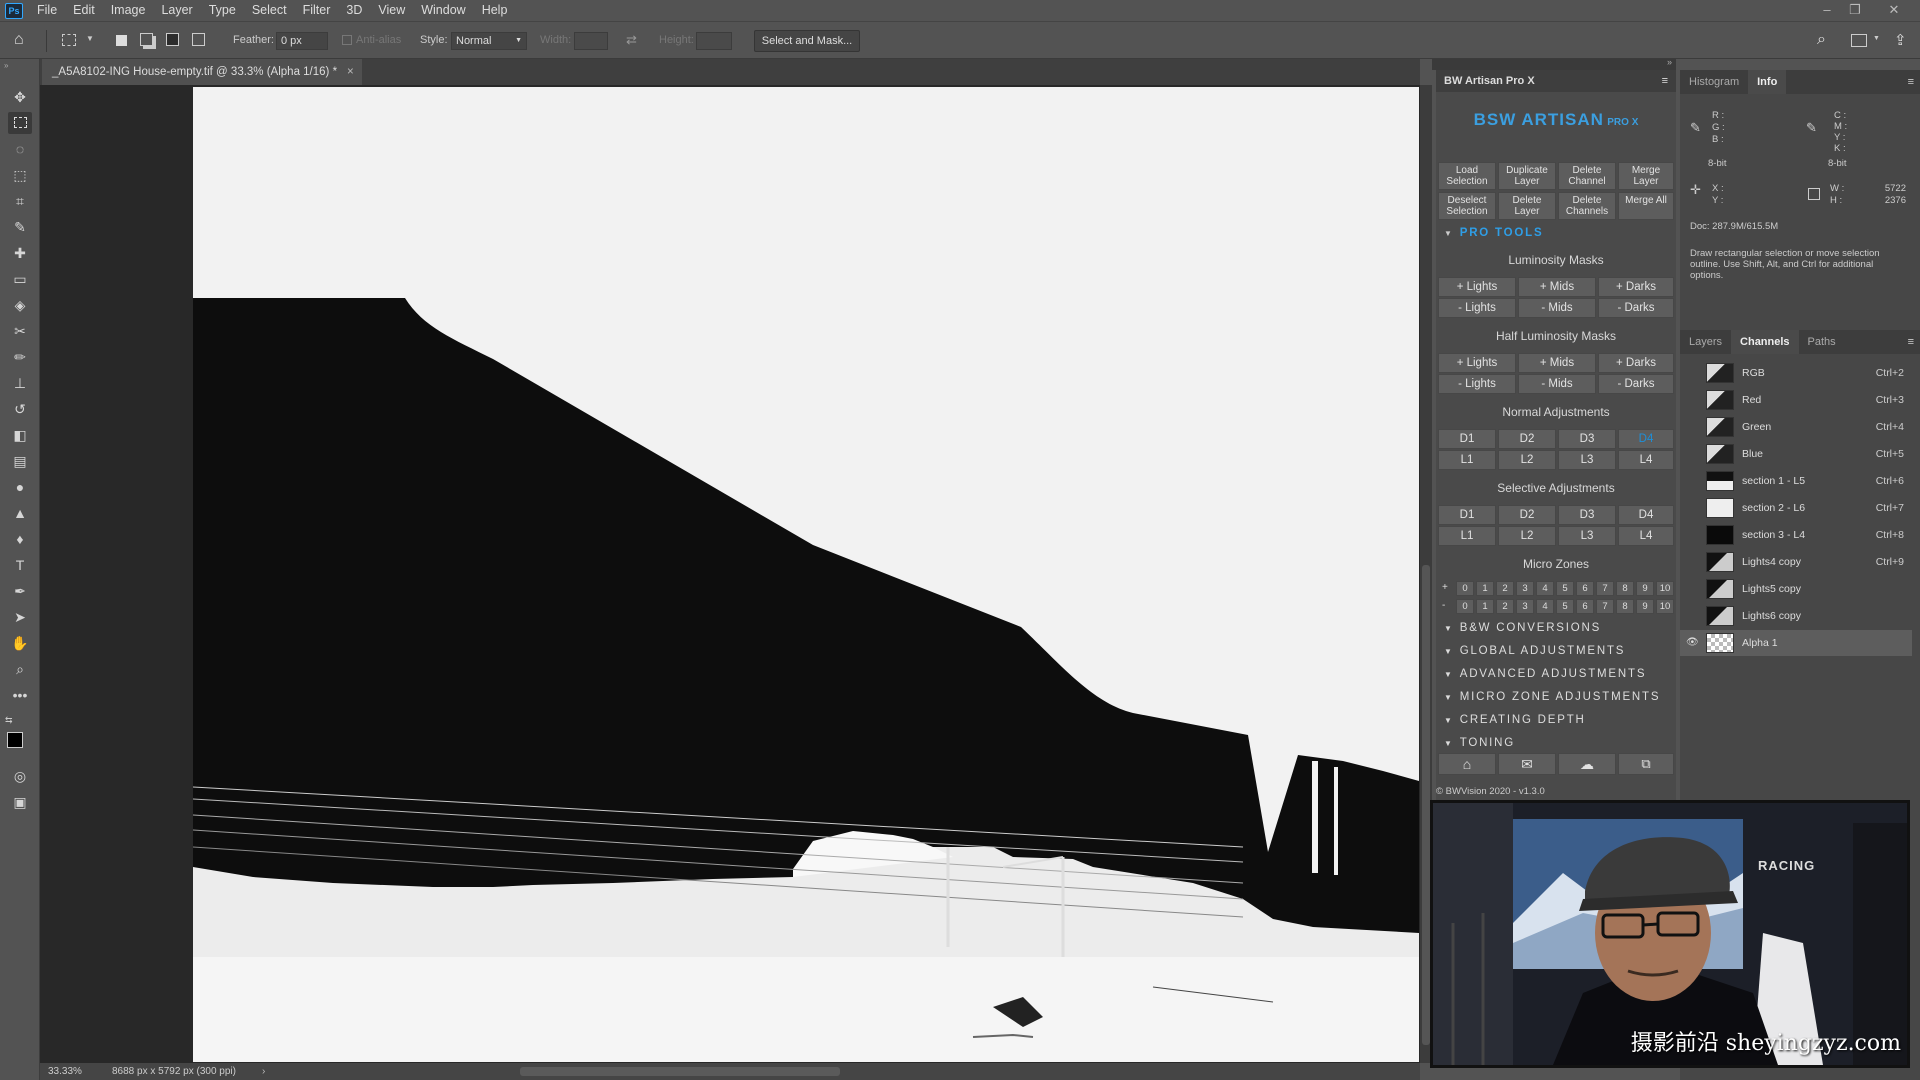 The width and height of the screenshot is (1920, 1080). Describe the element at coordinates (20, 175) in the screenshot. I see `object-selection-icon: ⬚` at that location.